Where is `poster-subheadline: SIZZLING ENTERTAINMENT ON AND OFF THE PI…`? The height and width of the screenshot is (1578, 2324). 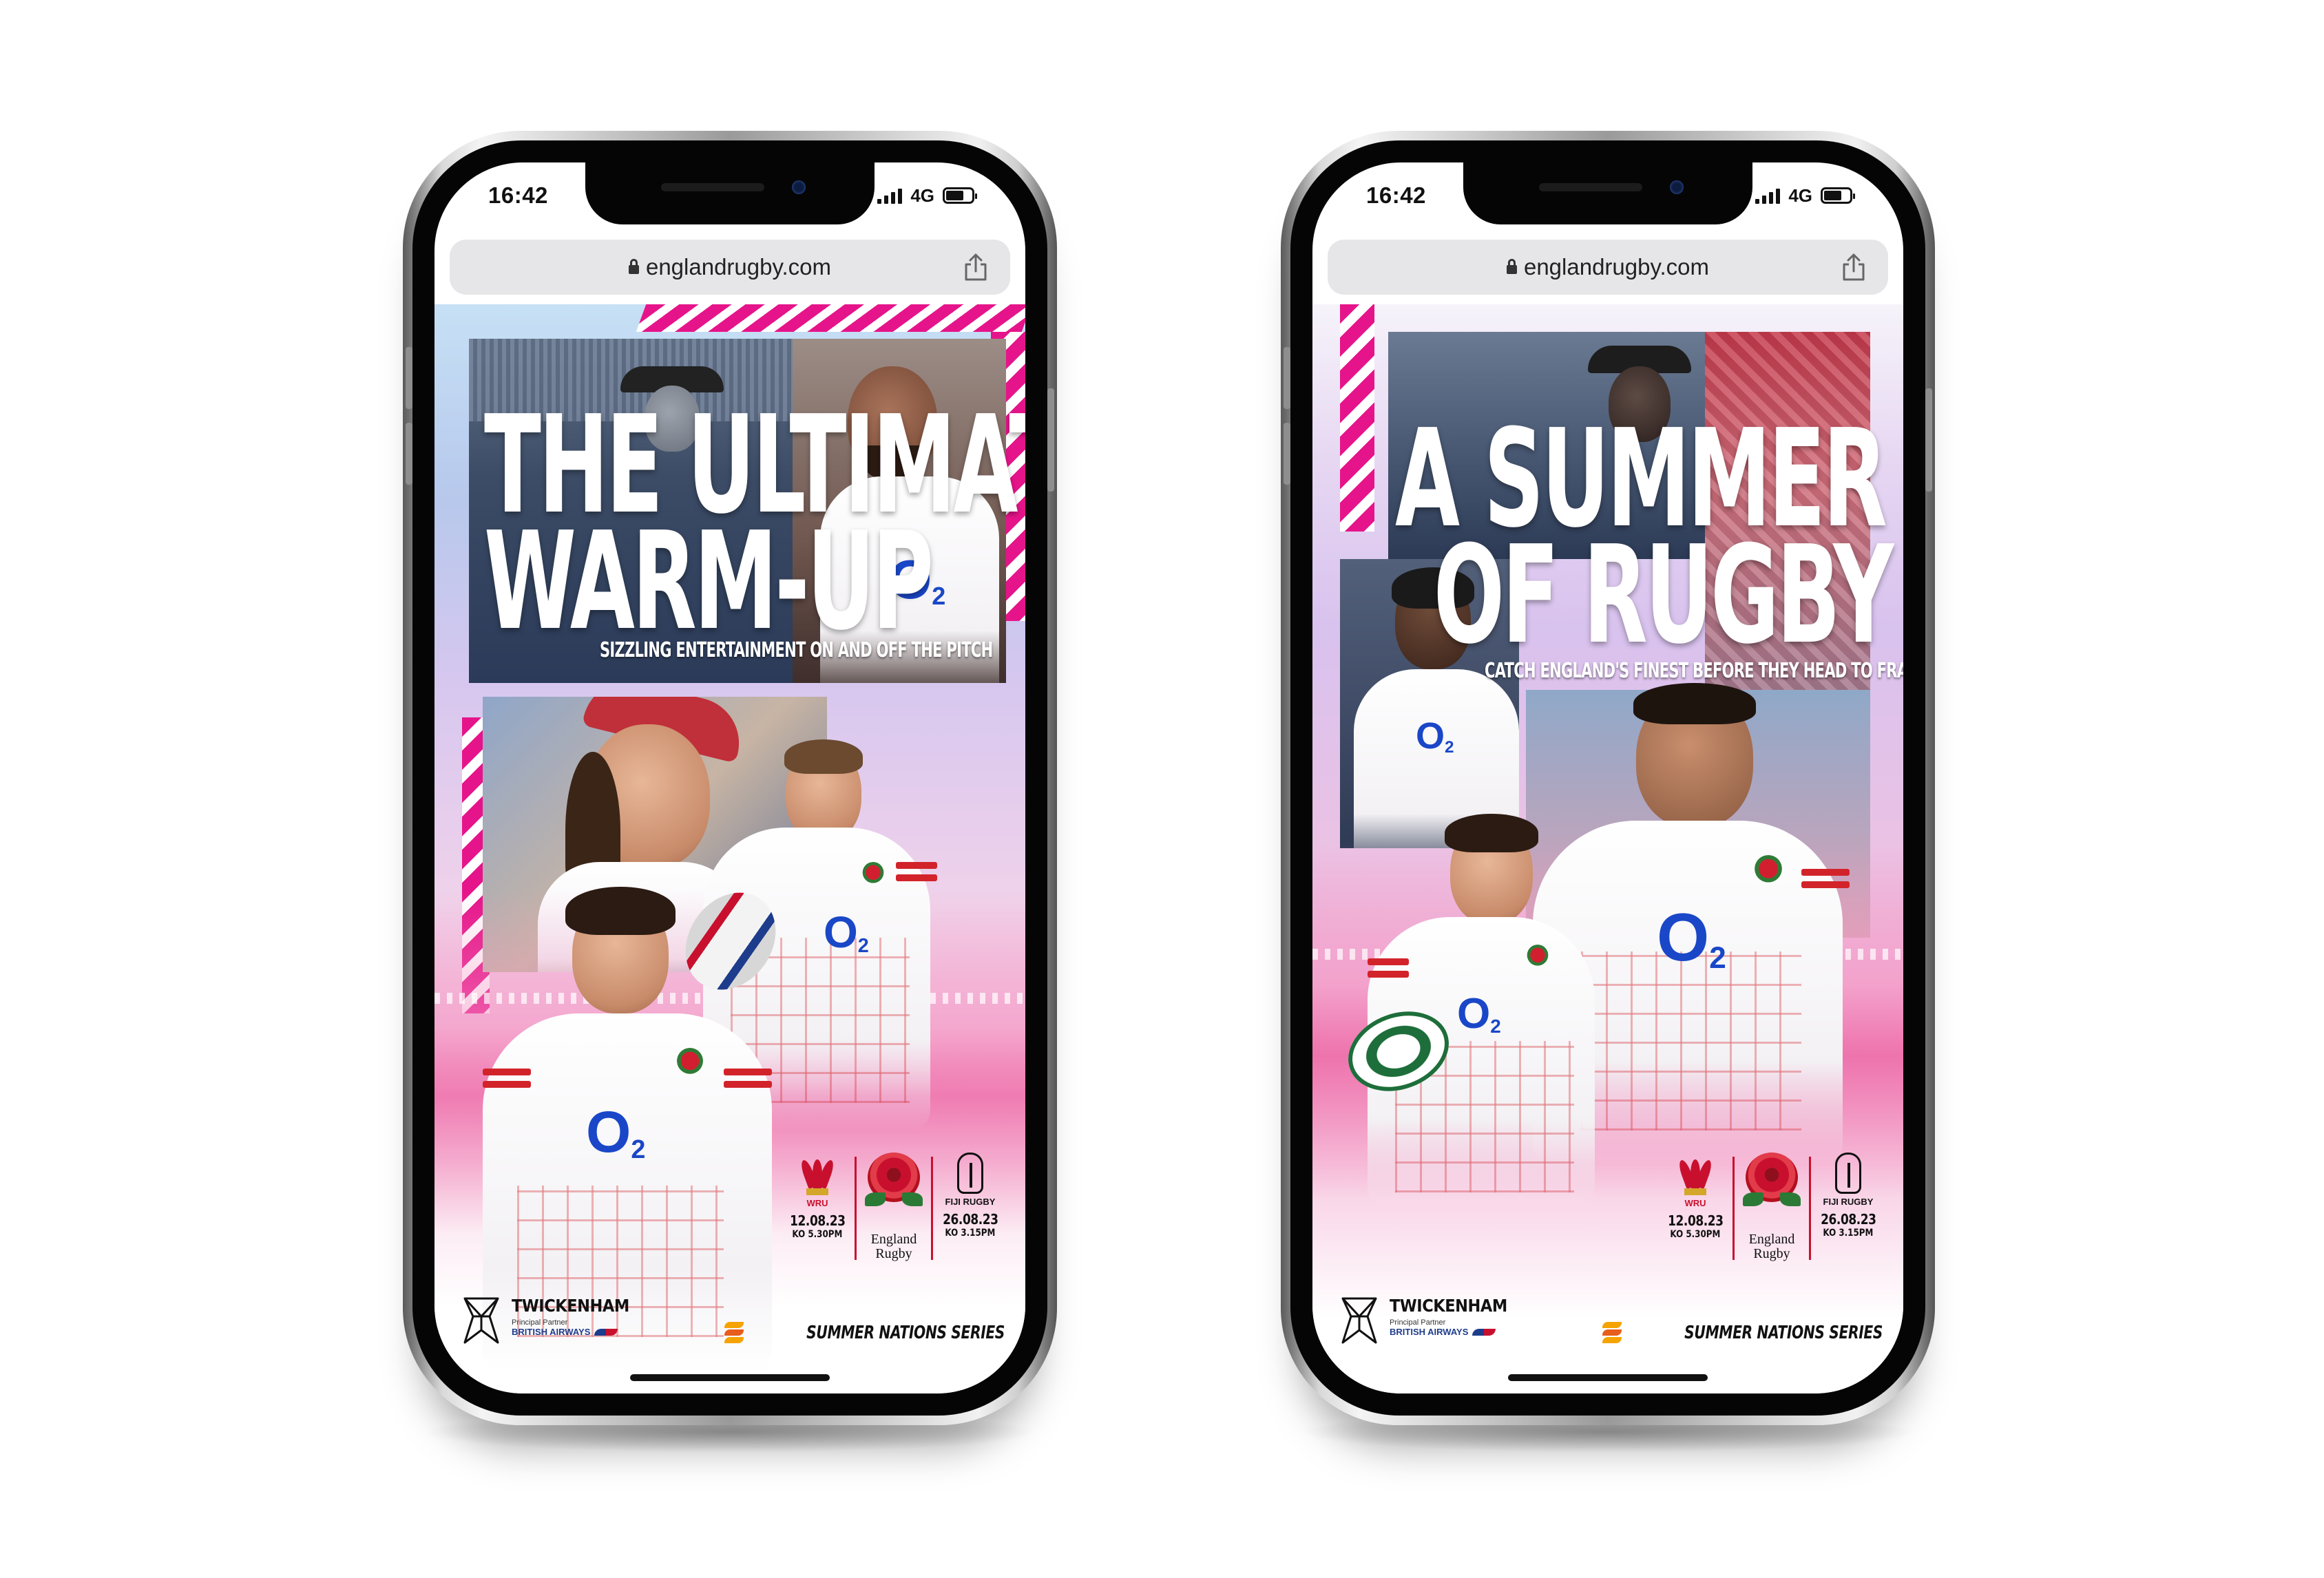
poster-subheadline: SIZZLING ENTERTAINMENT ON AND OFF THE PI… is located at coordinates (797, 650).